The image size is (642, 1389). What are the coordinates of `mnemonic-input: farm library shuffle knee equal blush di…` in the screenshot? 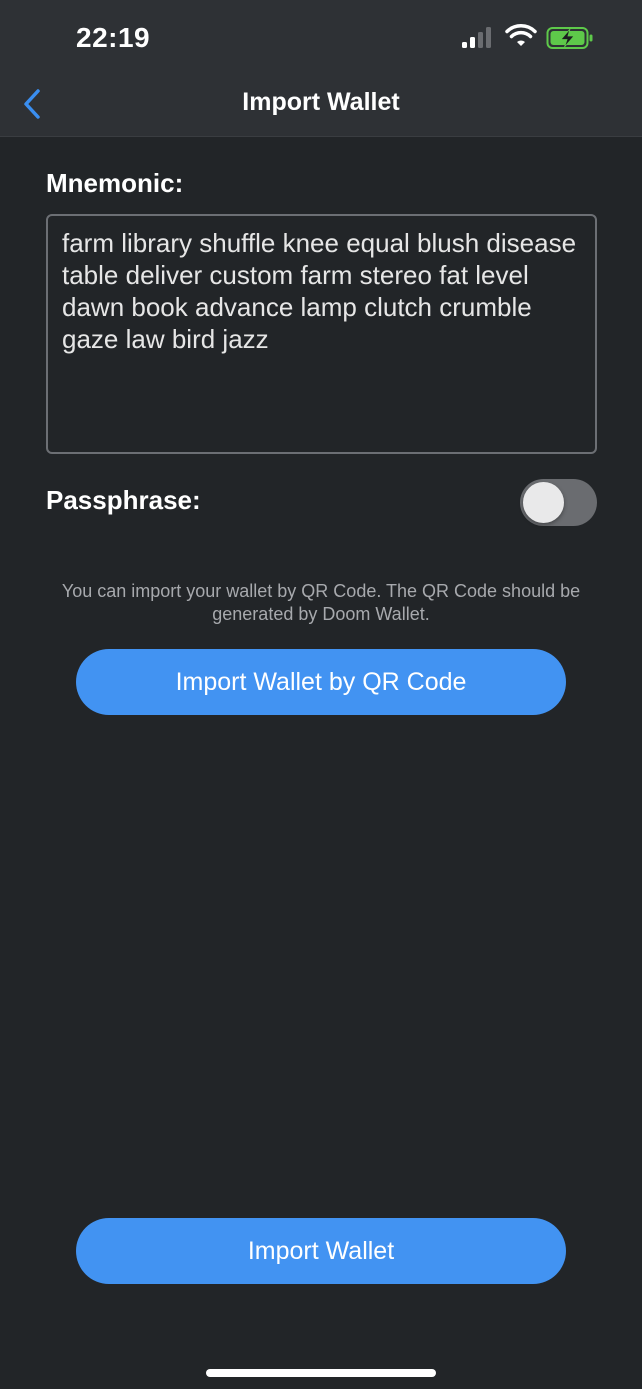 It's located at (321, 334).